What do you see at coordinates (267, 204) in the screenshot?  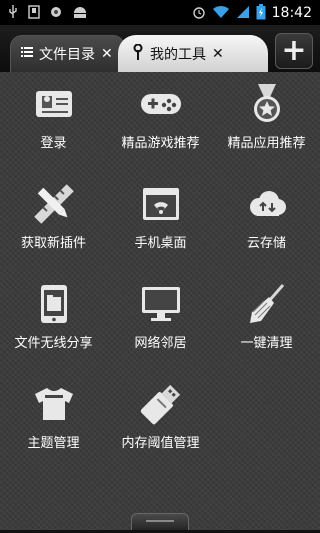 I see `cloud-icon` at bounding box center [267, 204].